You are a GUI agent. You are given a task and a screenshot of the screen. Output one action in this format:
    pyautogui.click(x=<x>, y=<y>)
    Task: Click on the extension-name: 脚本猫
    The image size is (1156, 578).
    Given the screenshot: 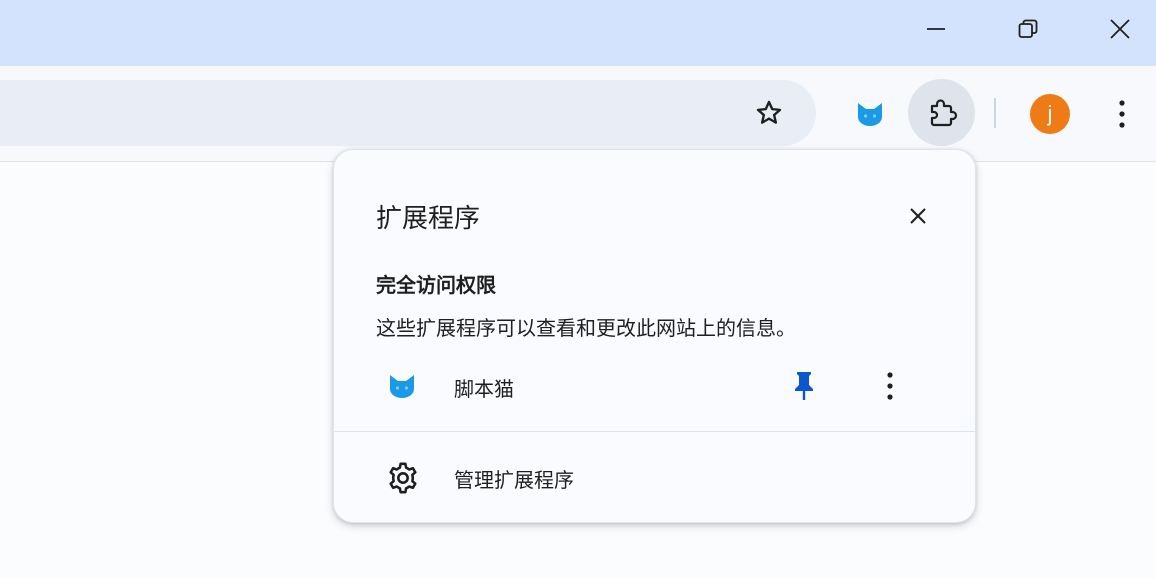 What is the action you would take?
    pyautogui.click(x=484, y=389)
    